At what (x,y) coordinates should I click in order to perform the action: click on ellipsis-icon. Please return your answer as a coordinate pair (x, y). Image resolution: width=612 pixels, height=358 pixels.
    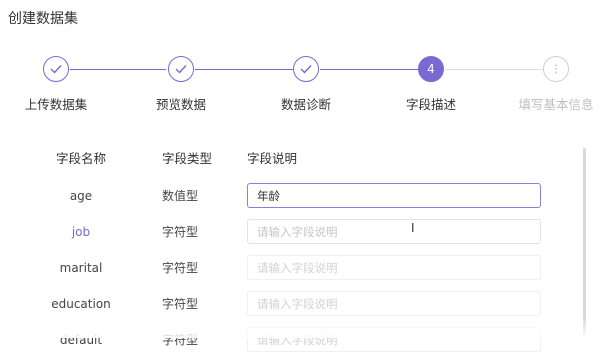
    Looking at the image, I should click on (556, 69).